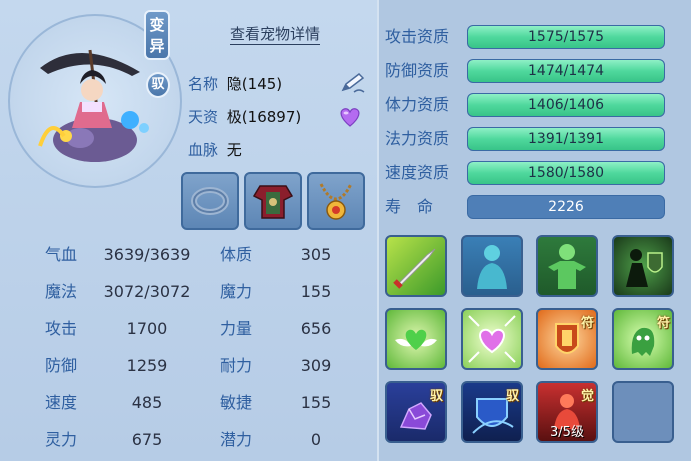 Image resolution: width=691 pixels, height=461 pixels. I want to click on equip-slot-necklace, so click(336, 201).